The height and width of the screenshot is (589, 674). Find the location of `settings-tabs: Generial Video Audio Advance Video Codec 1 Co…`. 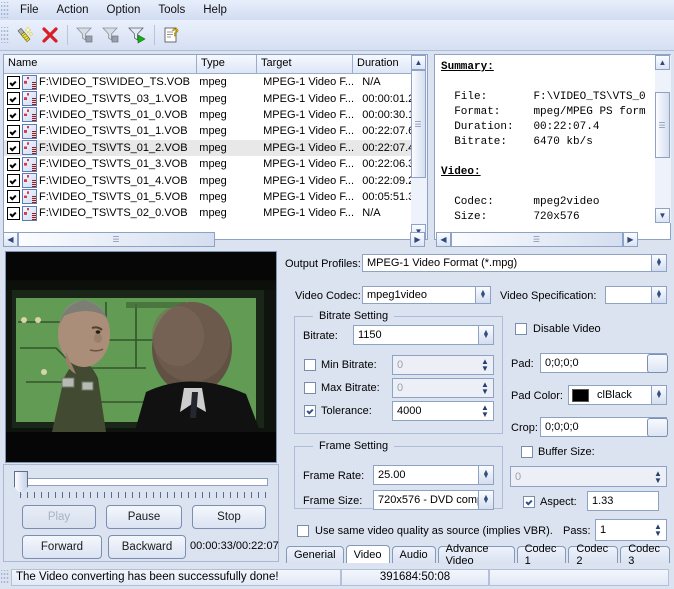

settings-tabs: Generial Video Audio Advance Video Codec 1 Co… is located at coordinates (479, 555).